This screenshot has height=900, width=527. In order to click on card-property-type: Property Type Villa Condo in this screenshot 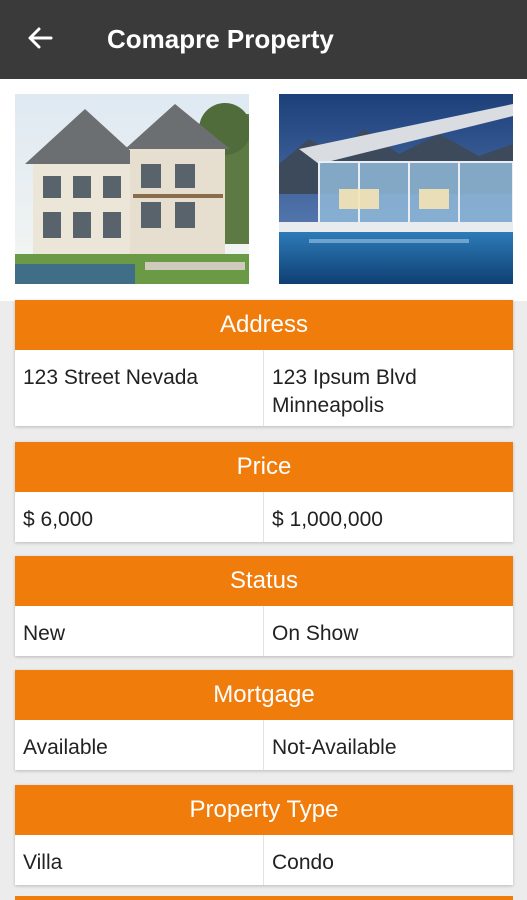, I will do `click(264, 835)`.